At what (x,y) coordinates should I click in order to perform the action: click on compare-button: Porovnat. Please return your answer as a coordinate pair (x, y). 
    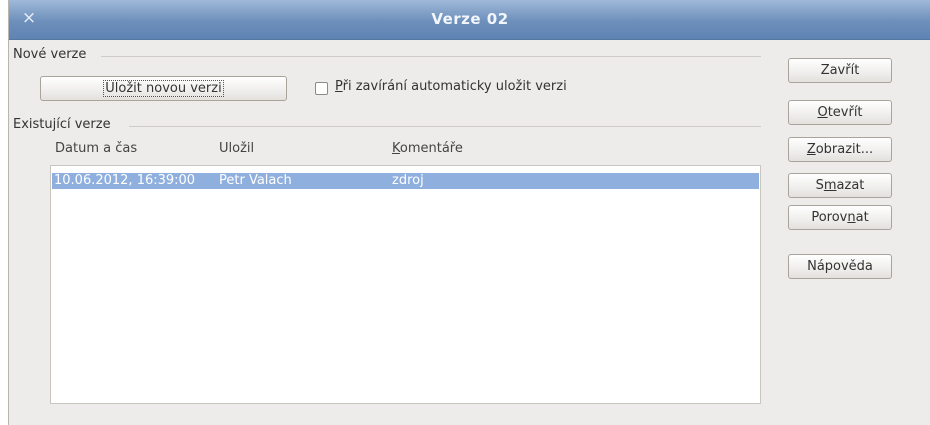
    Looking at the image, I should click on (840, 217).